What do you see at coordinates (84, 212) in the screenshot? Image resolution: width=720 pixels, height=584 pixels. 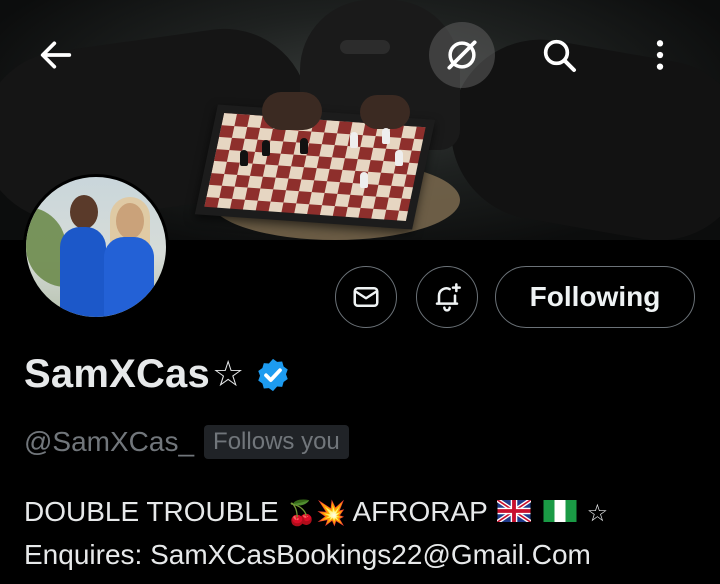 I see `avatar-person-left-head` at bounding box center [84, 212].